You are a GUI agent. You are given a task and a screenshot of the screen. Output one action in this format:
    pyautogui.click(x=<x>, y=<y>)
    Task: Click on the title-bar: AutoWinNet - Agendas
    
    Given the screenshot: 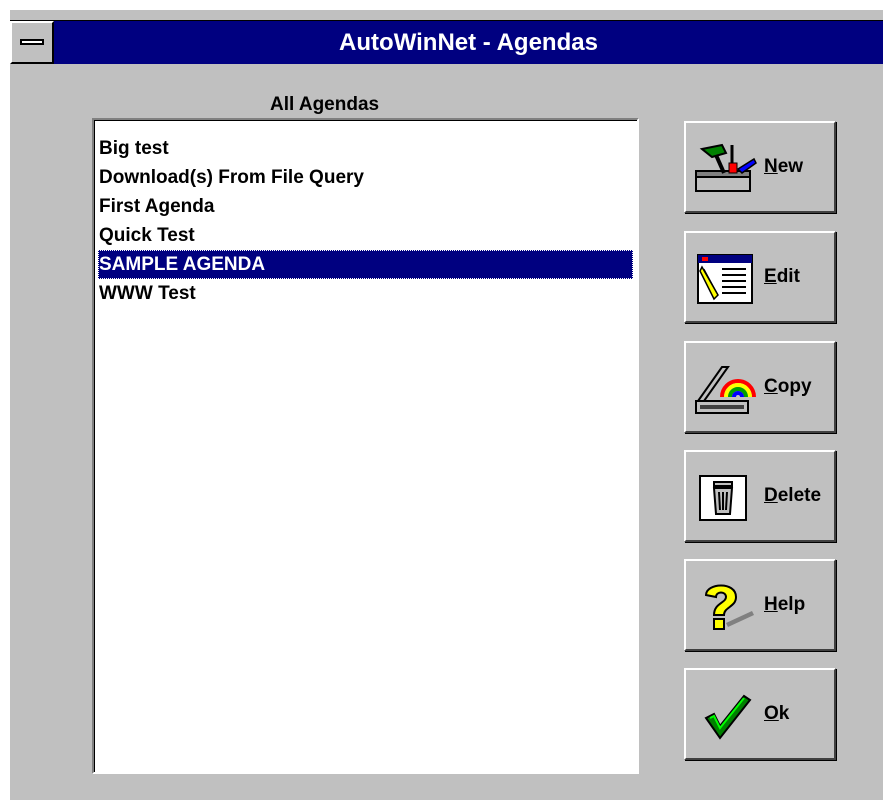 What is the action you would take?
    pyautogui.click(x=446, y=42)
    